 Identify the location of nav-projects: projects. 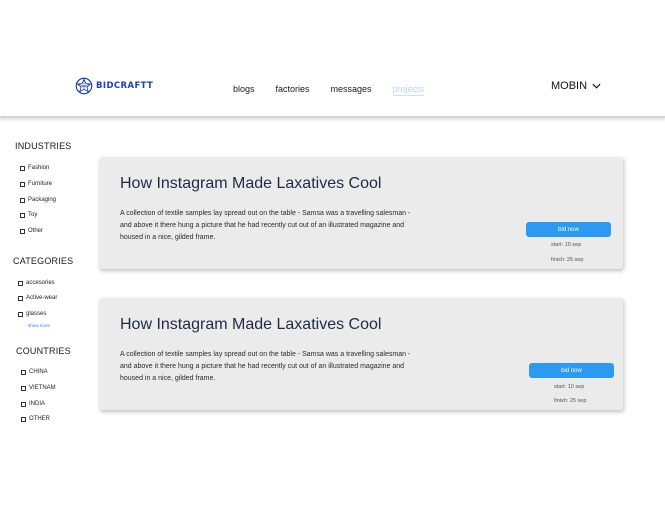
(408, 90).